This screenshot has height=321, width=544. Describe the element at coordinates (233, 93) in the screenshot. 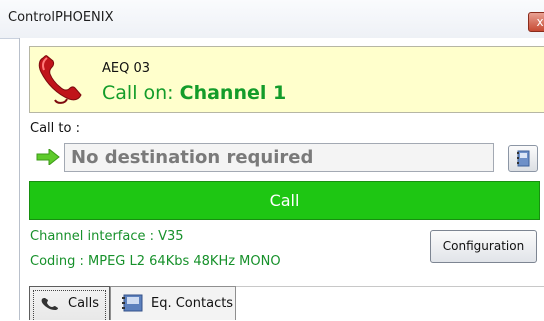

I see `call-status-channel: Channel 1` at that location.